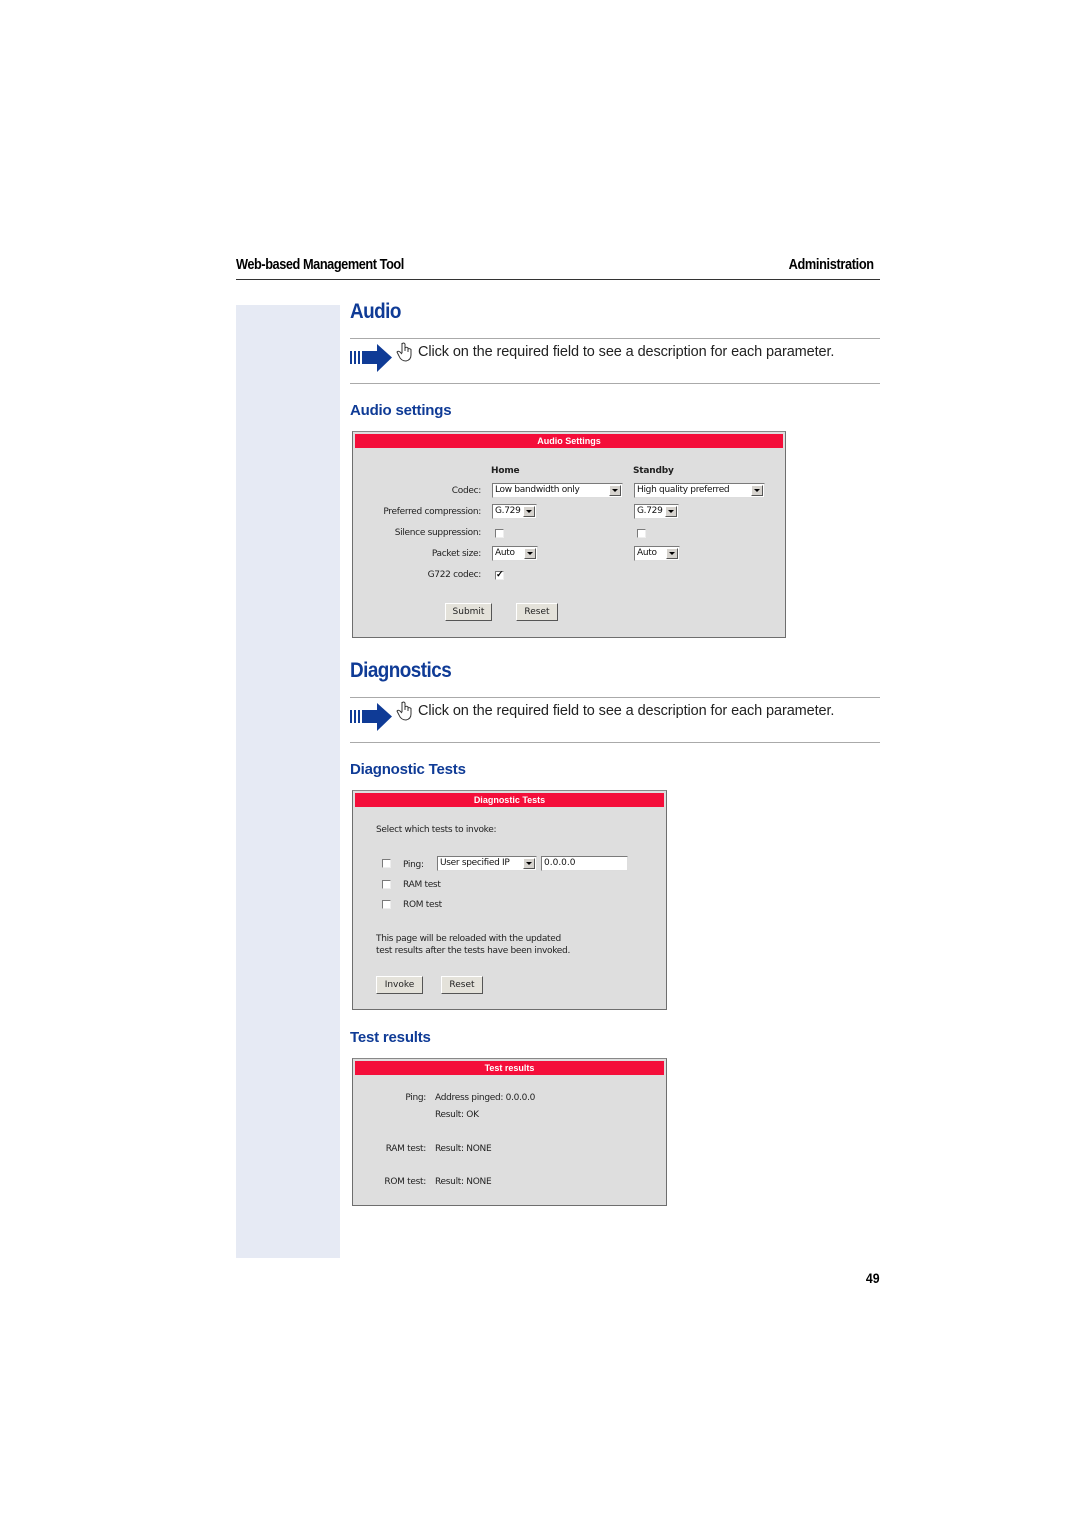  What do you see at coordinates (569, 441) in the screenshot?
I see `panel-title-bar: Audio Settings` at bounding box center [569, 441].